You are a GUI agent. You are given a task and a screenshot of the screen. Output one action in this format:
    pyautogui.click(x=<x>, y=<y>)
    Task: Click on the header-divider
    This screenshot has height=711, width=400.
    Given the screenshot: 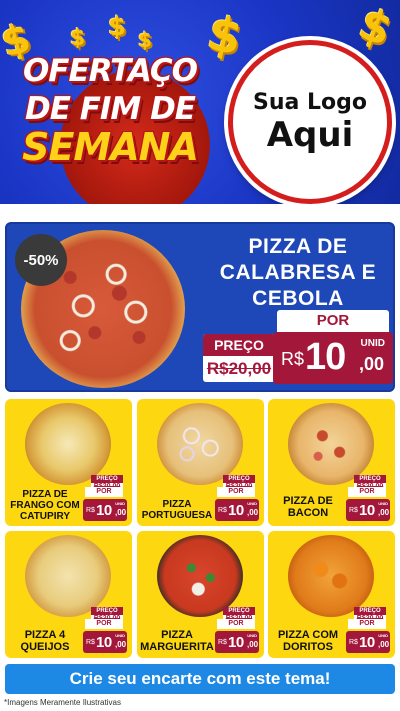 What is the action you would take?
    pyautogui.click(x=200, y=211)
    